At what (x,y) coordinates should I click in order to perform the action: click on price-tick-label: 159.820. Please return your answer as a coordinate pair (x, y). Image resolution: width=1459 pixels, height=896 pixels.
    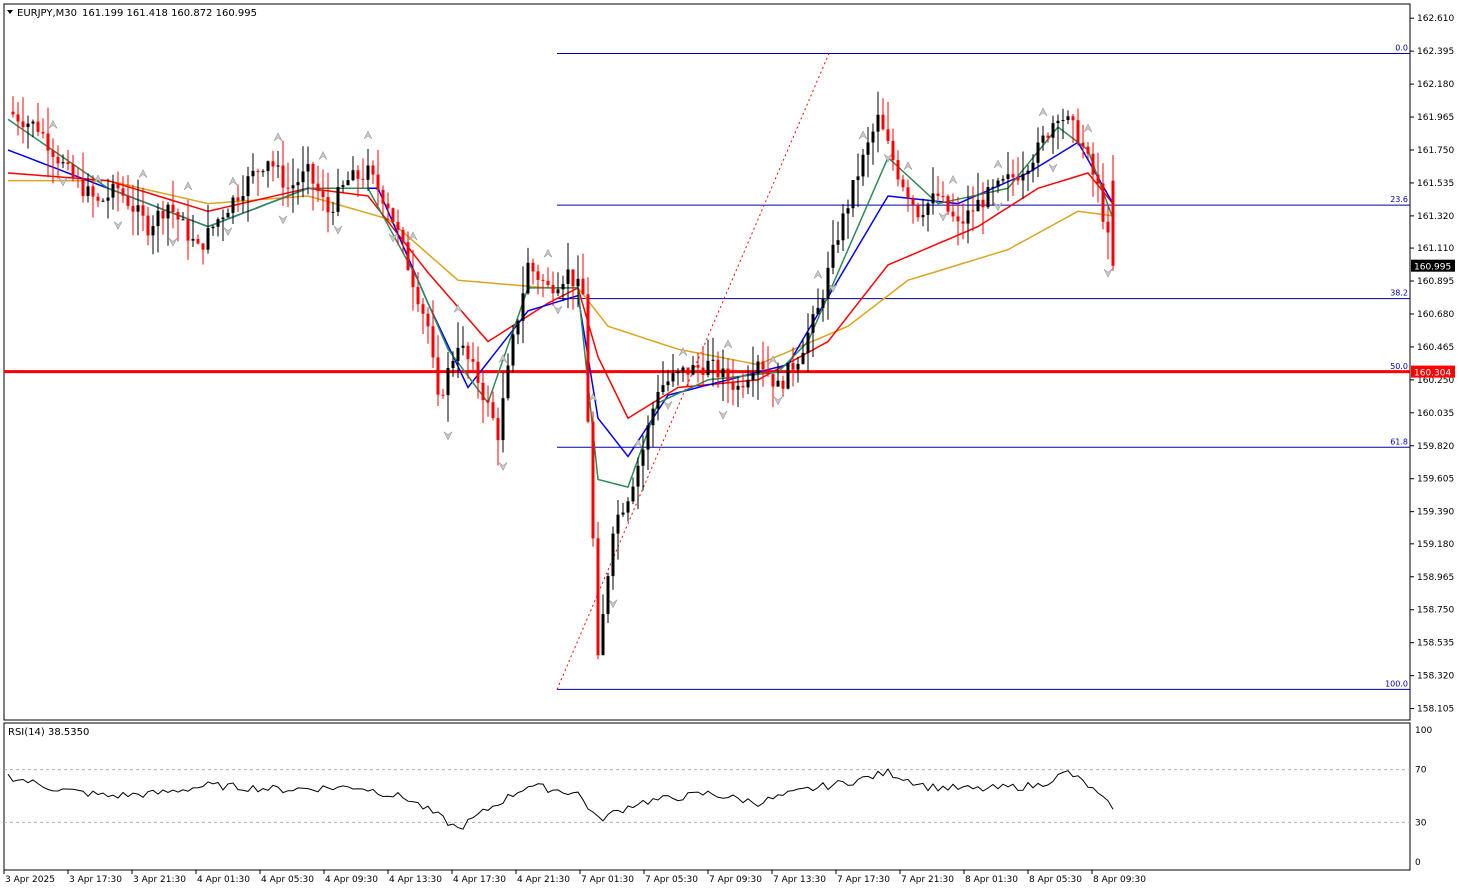
    Looking at the image, I should click on (1435, 447).